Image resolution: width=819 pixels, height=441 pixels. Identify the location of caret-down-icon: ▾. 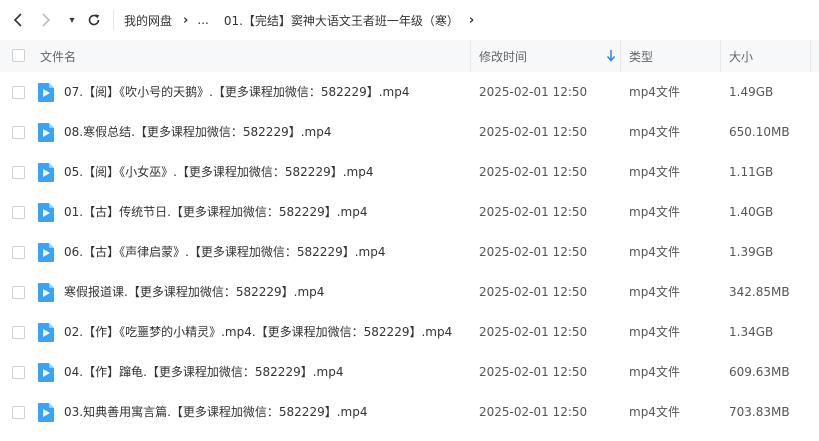
(72, 20).